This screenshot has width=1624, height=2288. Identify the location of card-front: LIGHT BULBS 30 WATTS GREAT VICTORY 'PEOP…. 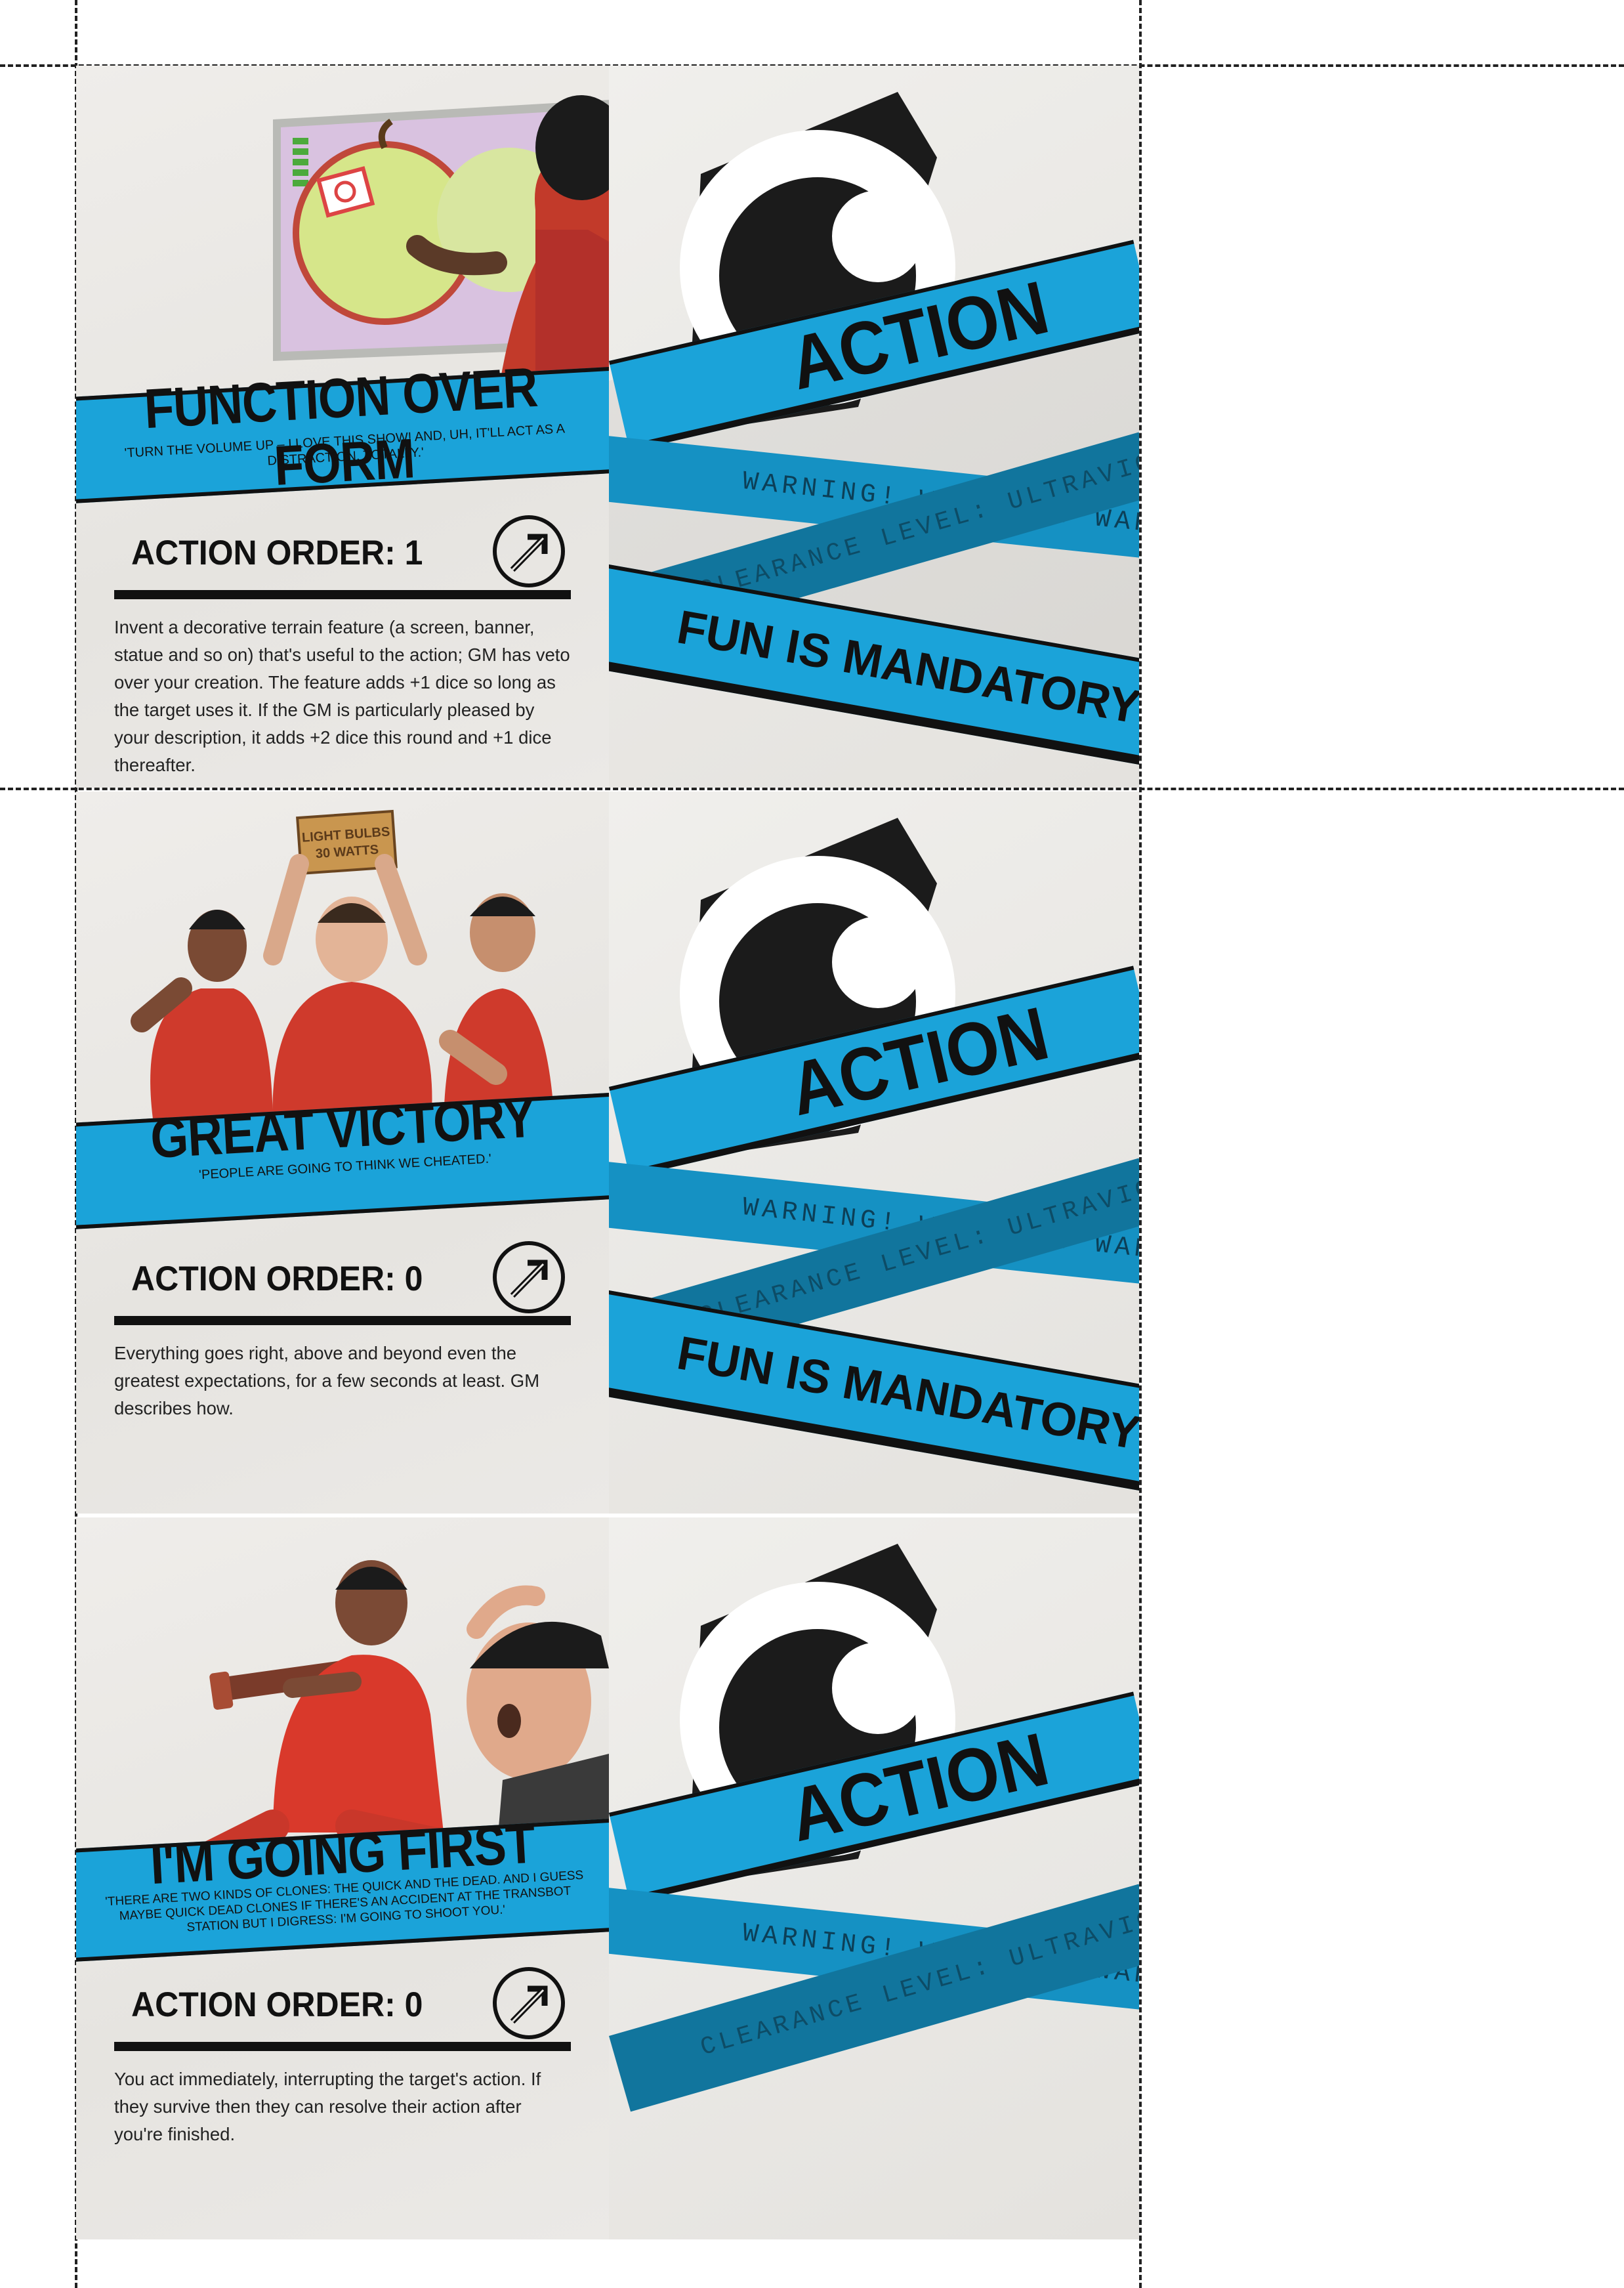
(343, 1153).